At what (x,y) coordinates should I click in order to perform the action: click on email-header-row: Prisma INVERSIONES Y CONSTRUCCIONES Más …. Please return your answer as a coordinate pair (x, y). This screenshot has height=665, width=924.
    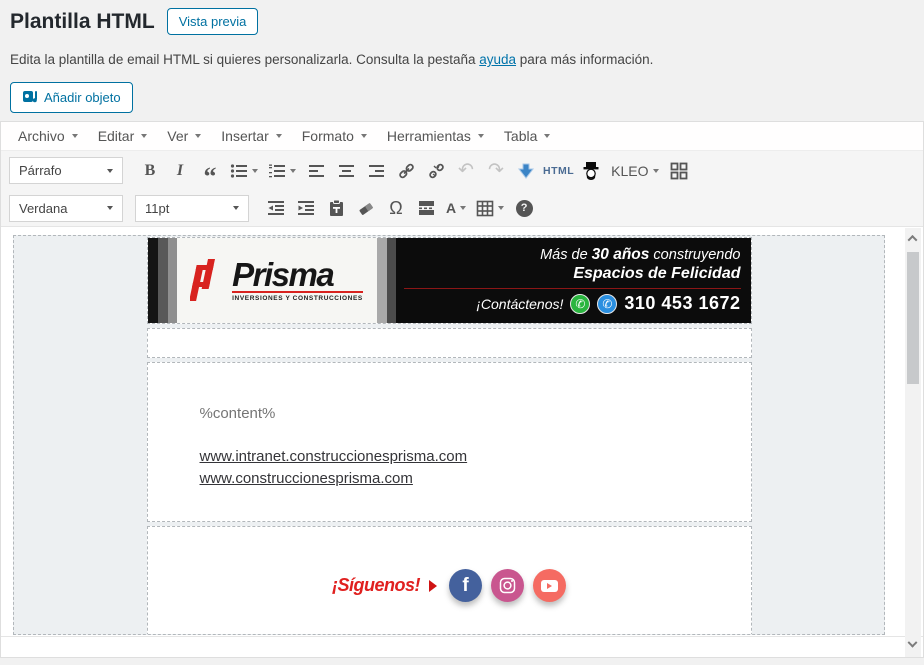
    Looking at the image, I should click on (449, 280).